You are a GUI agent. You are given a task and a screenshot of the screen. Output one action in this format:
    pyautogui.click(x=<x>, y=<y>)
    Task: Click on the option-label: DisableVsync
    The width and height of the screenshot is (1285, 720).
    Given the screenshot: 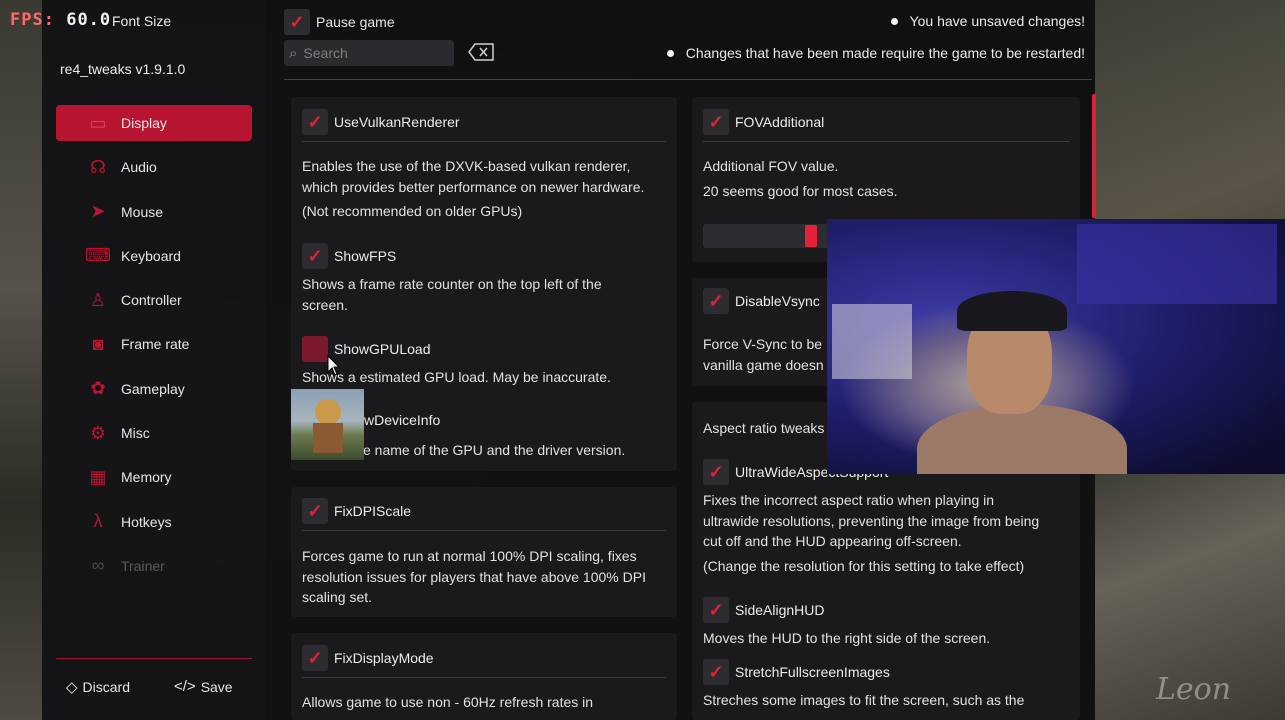 What is the action you would take?
    pyautogui.click(x=777, y=301)
    